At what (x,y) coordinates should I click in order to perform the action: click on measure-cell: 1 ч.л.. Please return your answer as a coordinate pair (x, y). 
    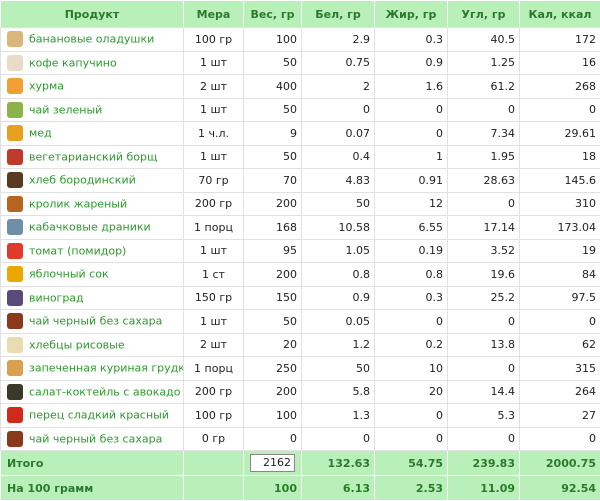
    Looking at the image, I should click on (214, 134).